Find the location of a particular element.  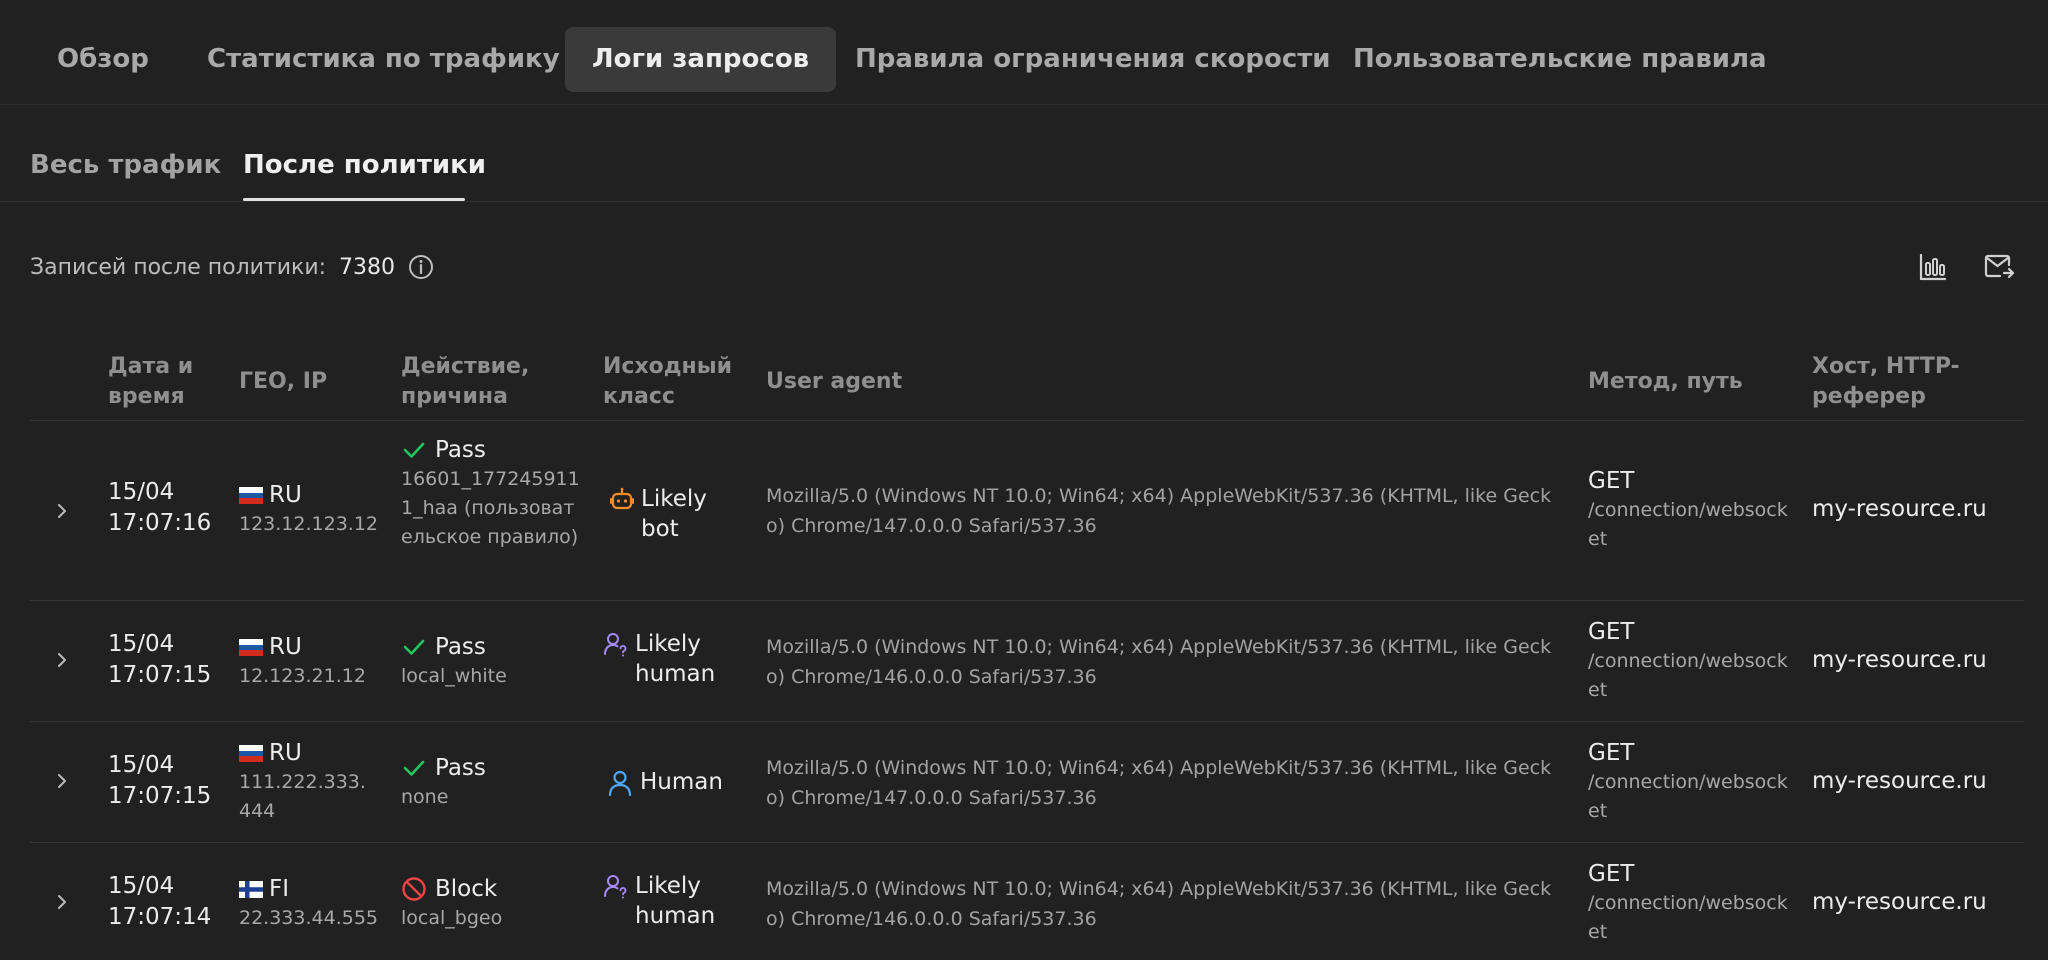

subtab-all-traffic: Весь трафик is located at coordinates (125, 165).